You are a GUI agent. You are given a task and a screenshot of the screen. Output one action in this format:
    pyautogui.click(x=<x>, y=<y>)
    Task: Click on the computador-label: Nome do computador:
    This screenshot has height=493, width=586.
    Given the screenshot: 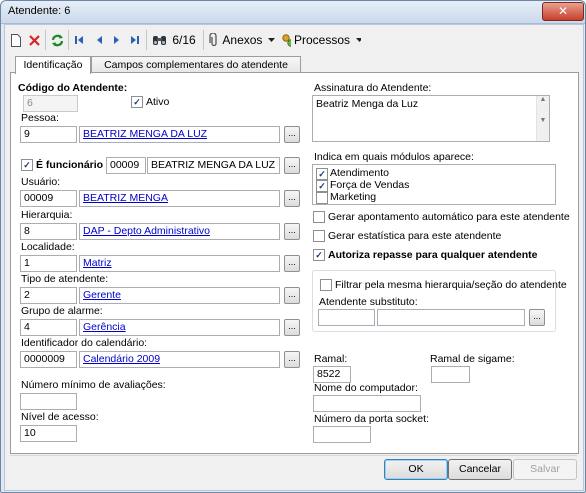 What is the action you would take?
    pyautogui.click(x=366, y=388)
    